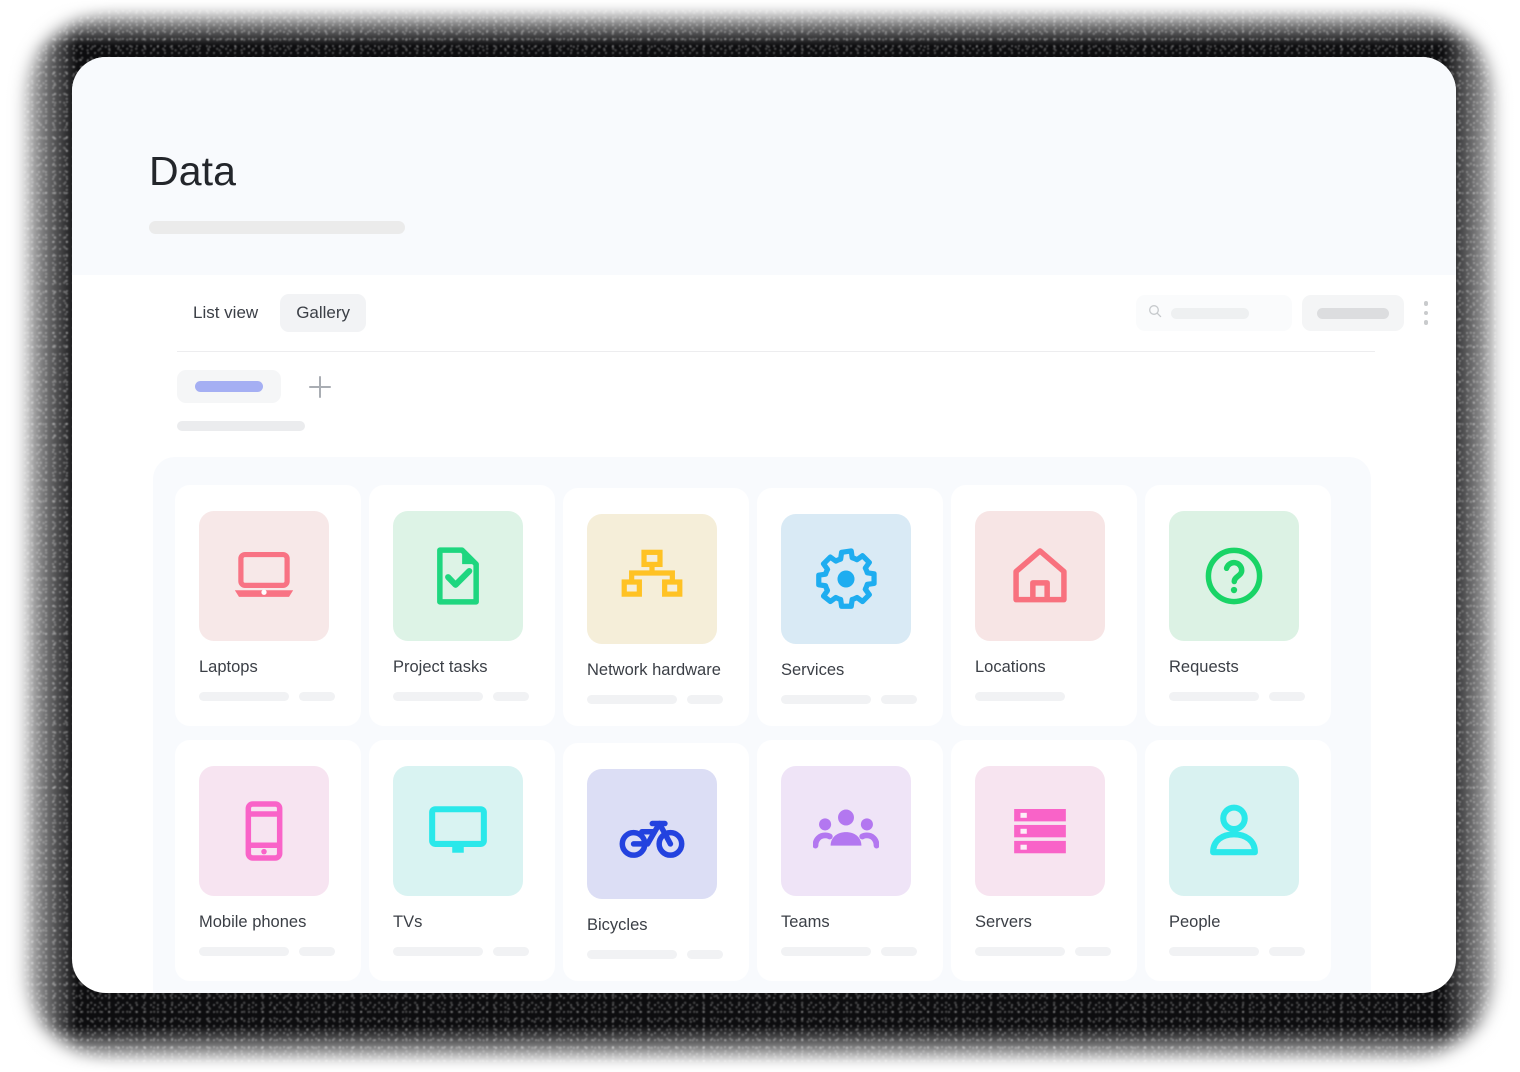 The height and width of the screenshot is (1072, 1520). I want to click on gallery-card-label: Services, so click(813, 670).